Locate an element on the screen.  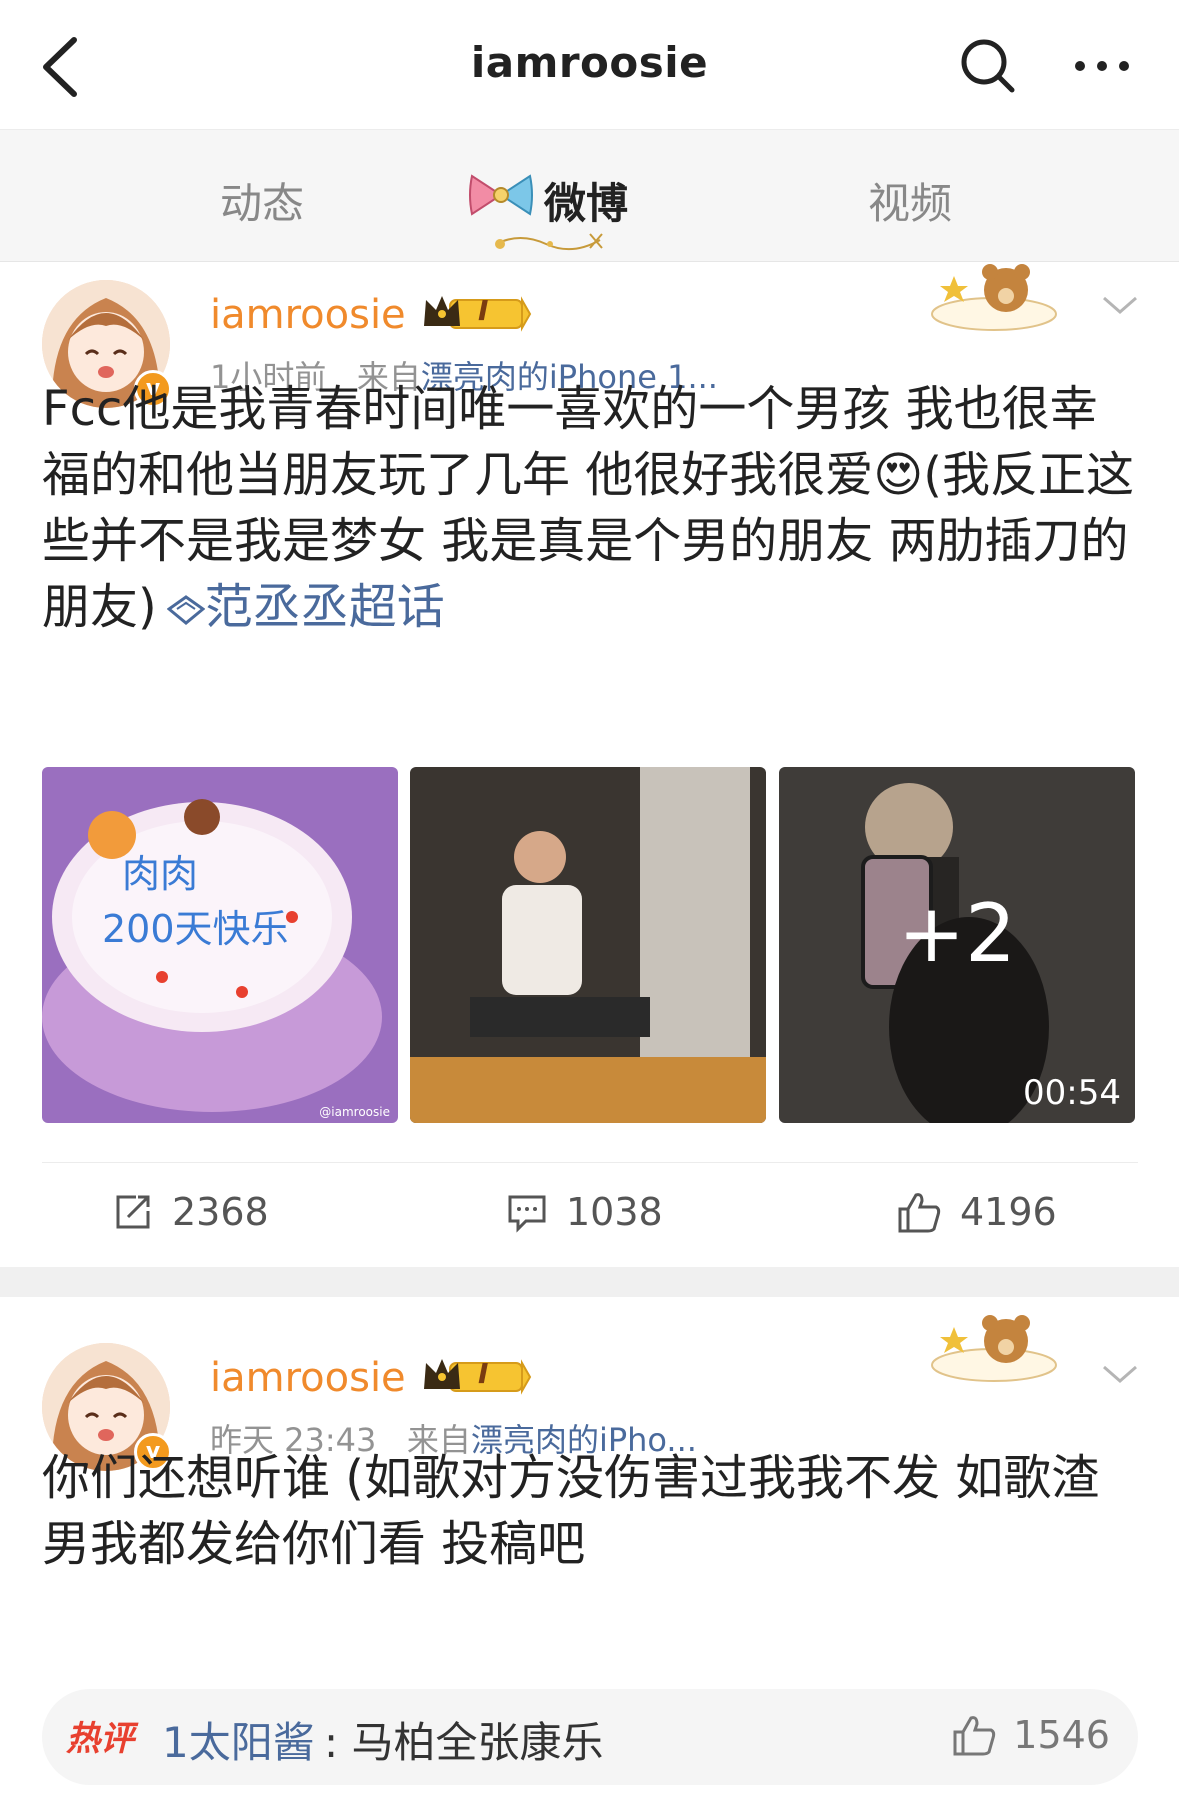
post-separator is located at coordinates (589, 1282).